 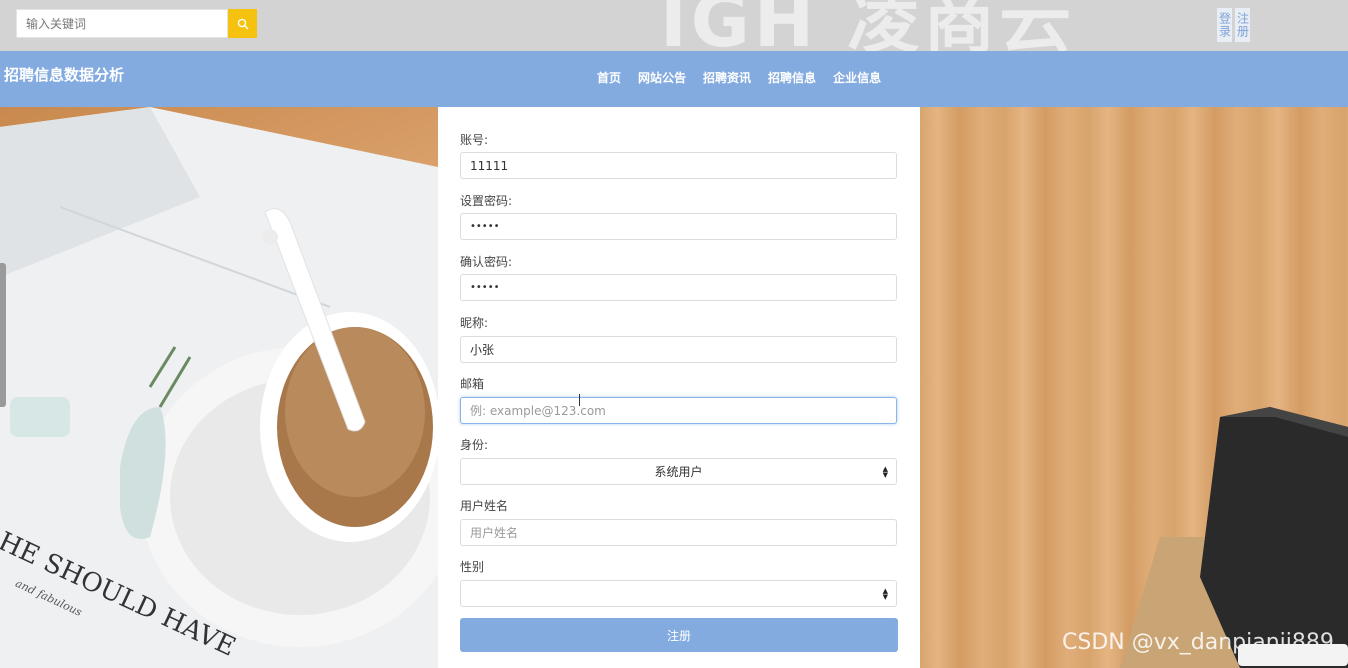 What do you see at coordinates (678, 593) in the screenshot?
I see `gender-select: ▲ ▼` at bounding box center [678, 593].